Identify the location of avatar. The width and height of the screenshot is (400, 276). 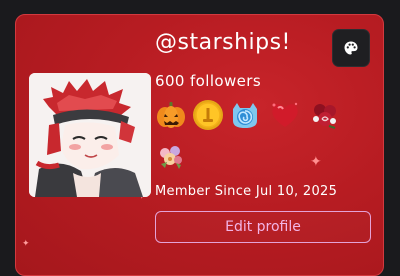
(90, 135).